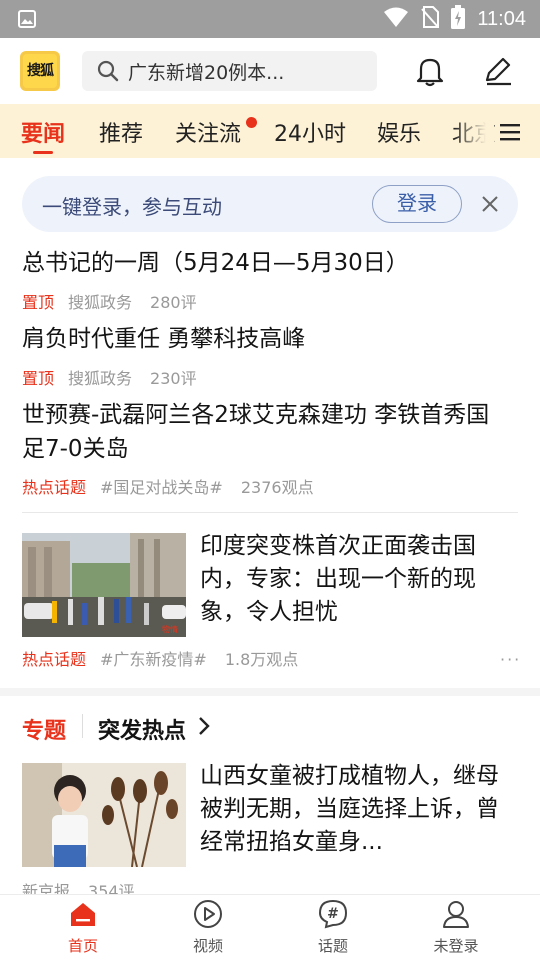 The width and height of the screenshot is (540, 960). What do you see at coordinates (430, 73) in the screenshot?
I see `bell-icon` at bounding box center [430, 73].